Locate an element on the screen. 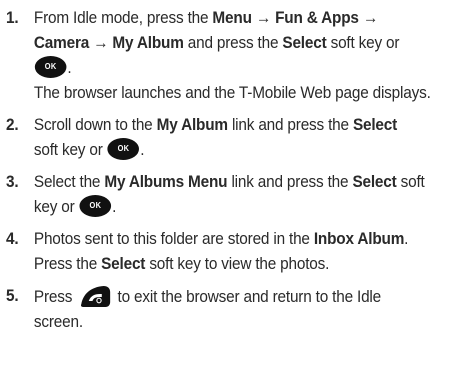  step-text: screen. is located at coordinates (58, 322).